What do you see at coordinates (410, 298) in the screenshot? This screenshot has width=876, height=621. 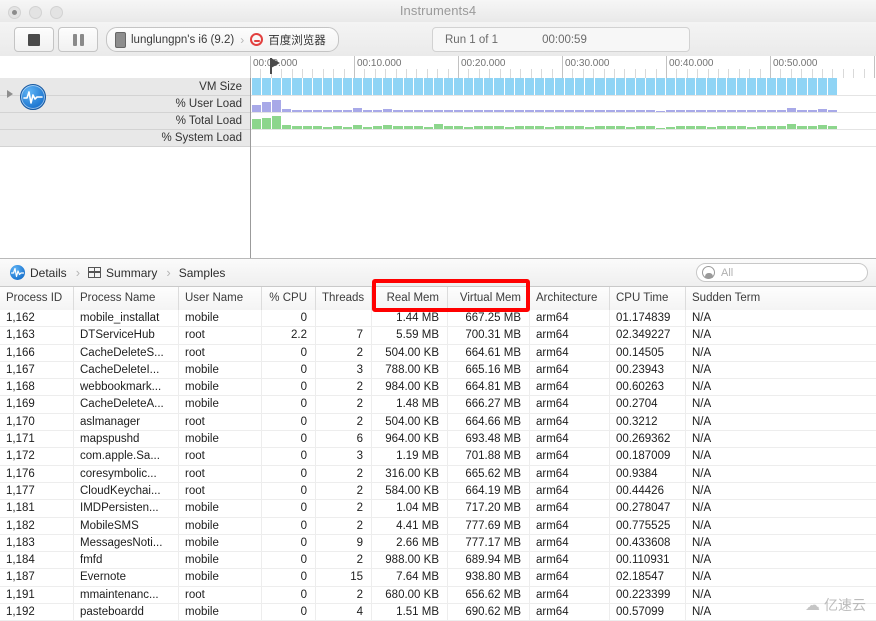 I see `column-header-real: Real Mem` at bounding box center [410, 298].